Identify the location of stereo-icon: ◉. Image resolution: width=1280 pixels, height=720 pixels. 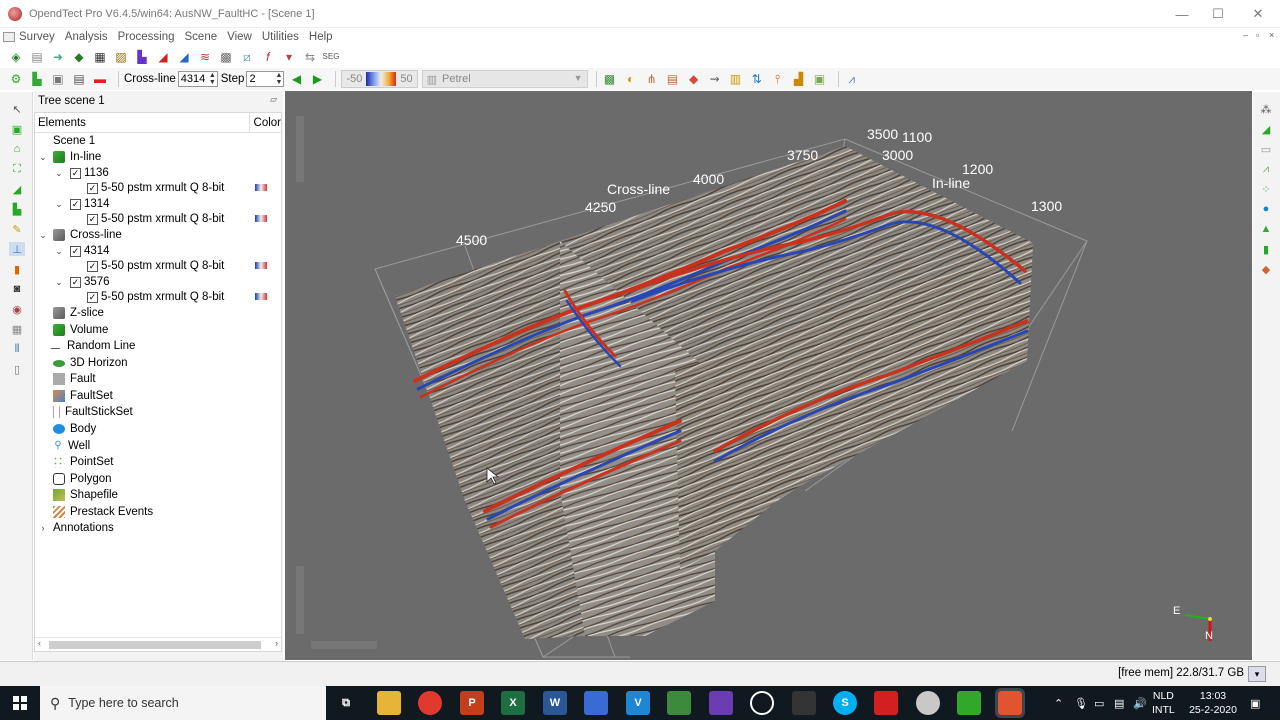
(17, 309).